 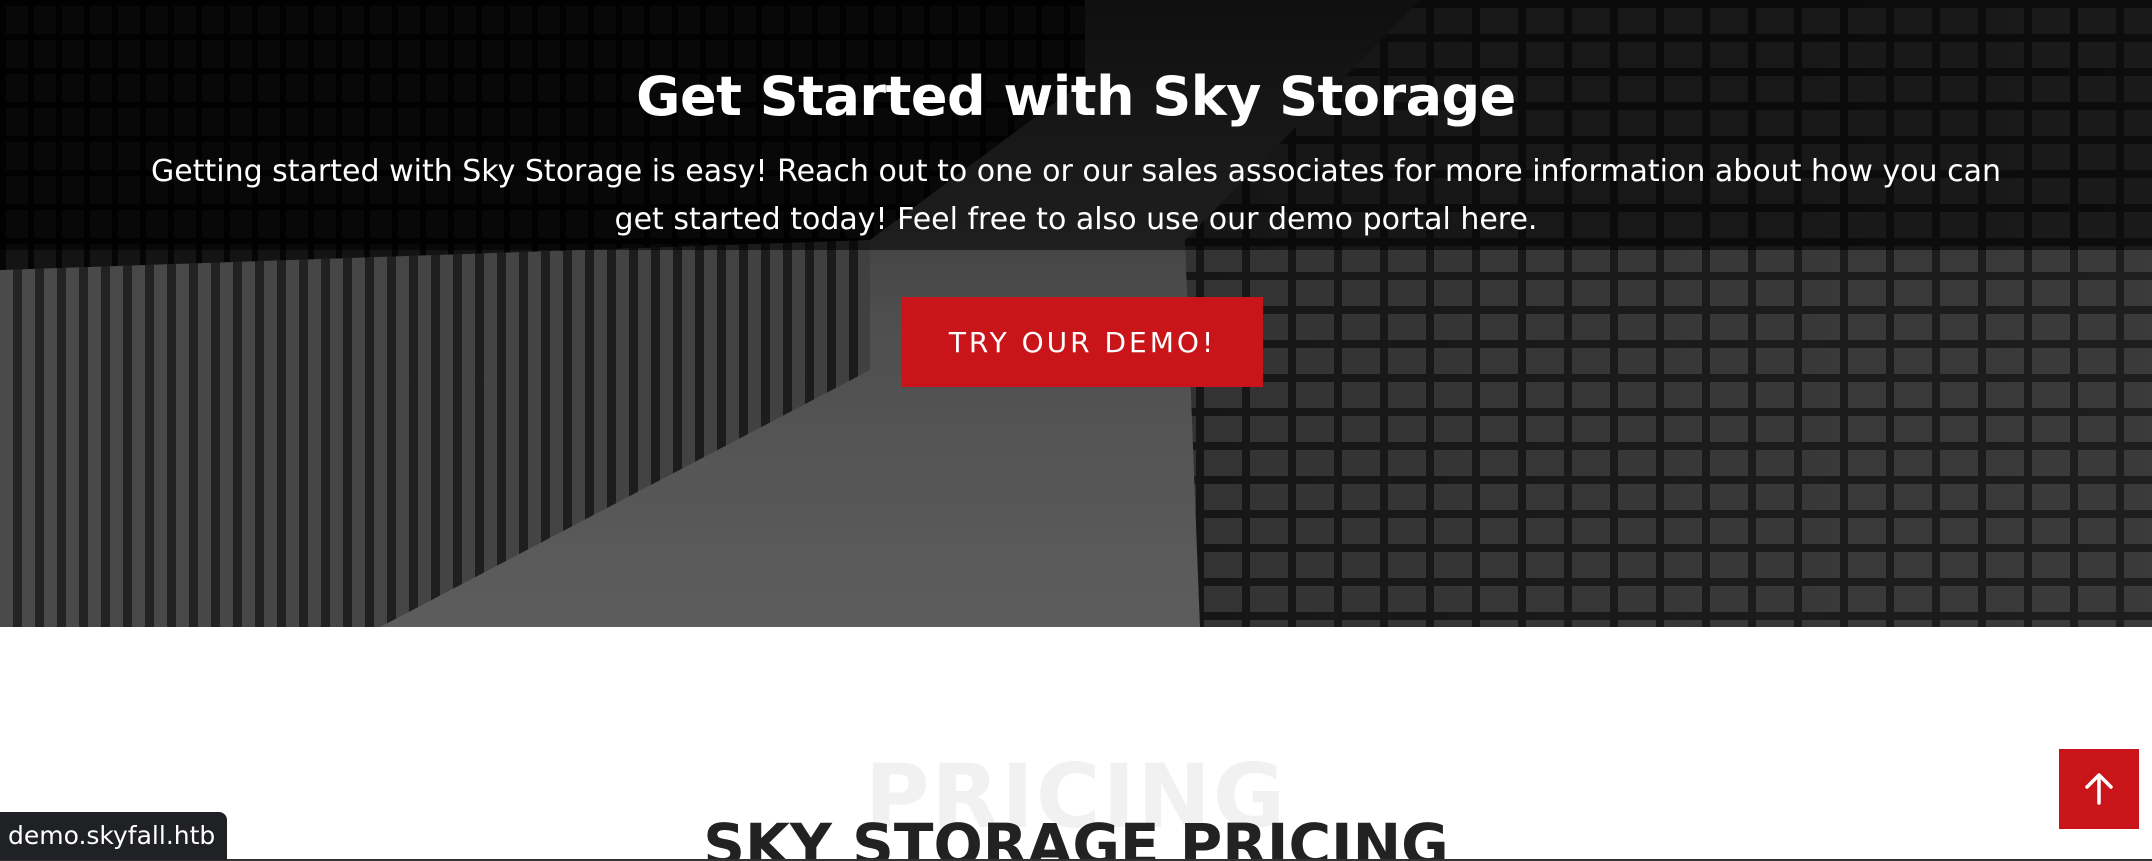 What do you see at coordinates (1082, 342) in the screenshot?
I see `try-demo-button: TRY OUR DEMO!` at bounding box center [1082, 342].